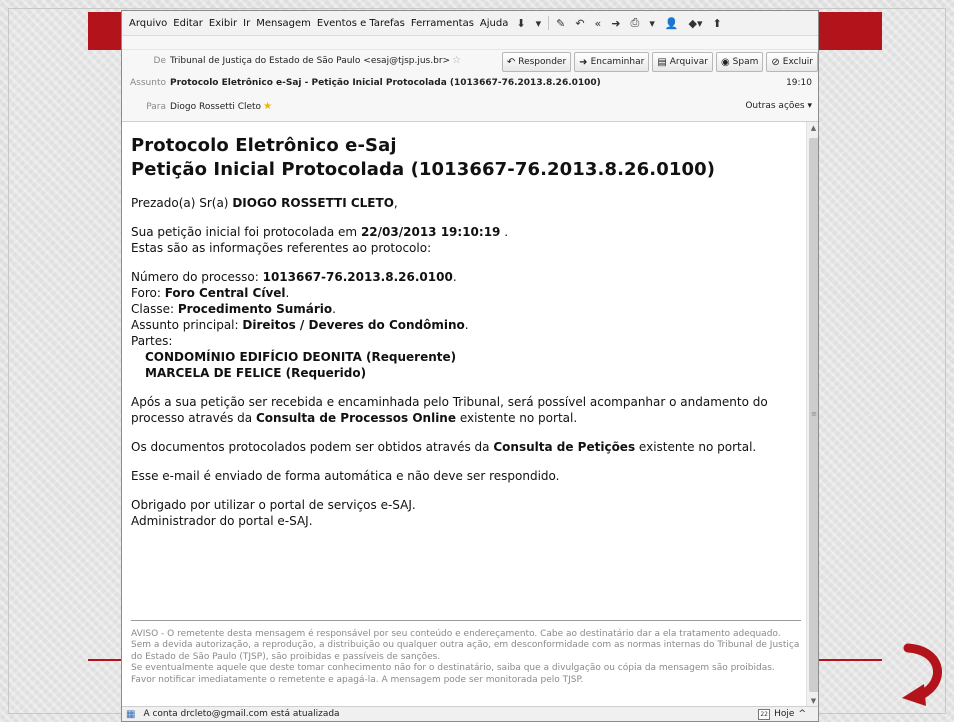 This screenshot has width=954, height=722. What do you see at coordinates (301, 357) in the screenshot?
I see `party-plaintiff: CONDOMÍNIO EDIFÍCIO DEONITA (Requerente)` at bounding box center [301, 357].